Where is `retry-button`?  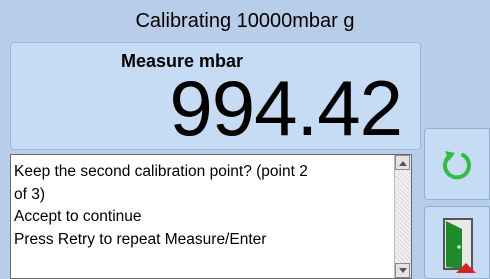 retry-button is located at coordinates (457, 164).